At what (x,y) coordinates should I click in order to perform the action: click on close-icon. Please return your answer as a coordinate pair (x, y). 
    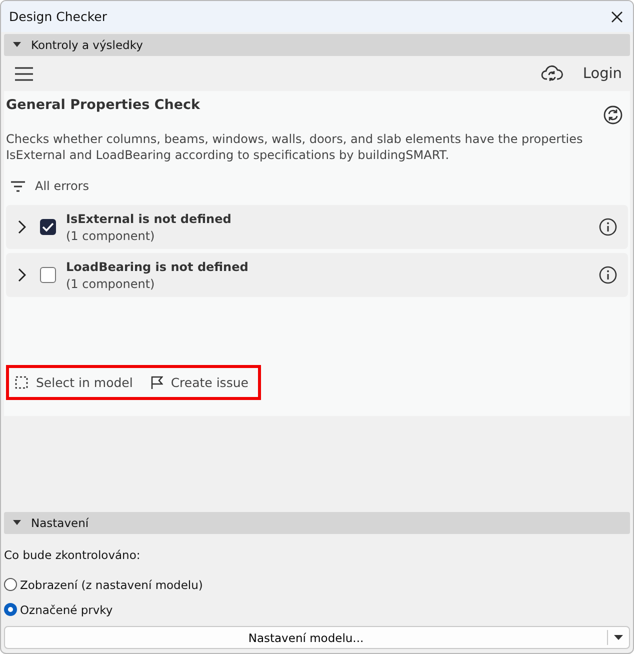
    Looking at the image, I should click on (617, 16).